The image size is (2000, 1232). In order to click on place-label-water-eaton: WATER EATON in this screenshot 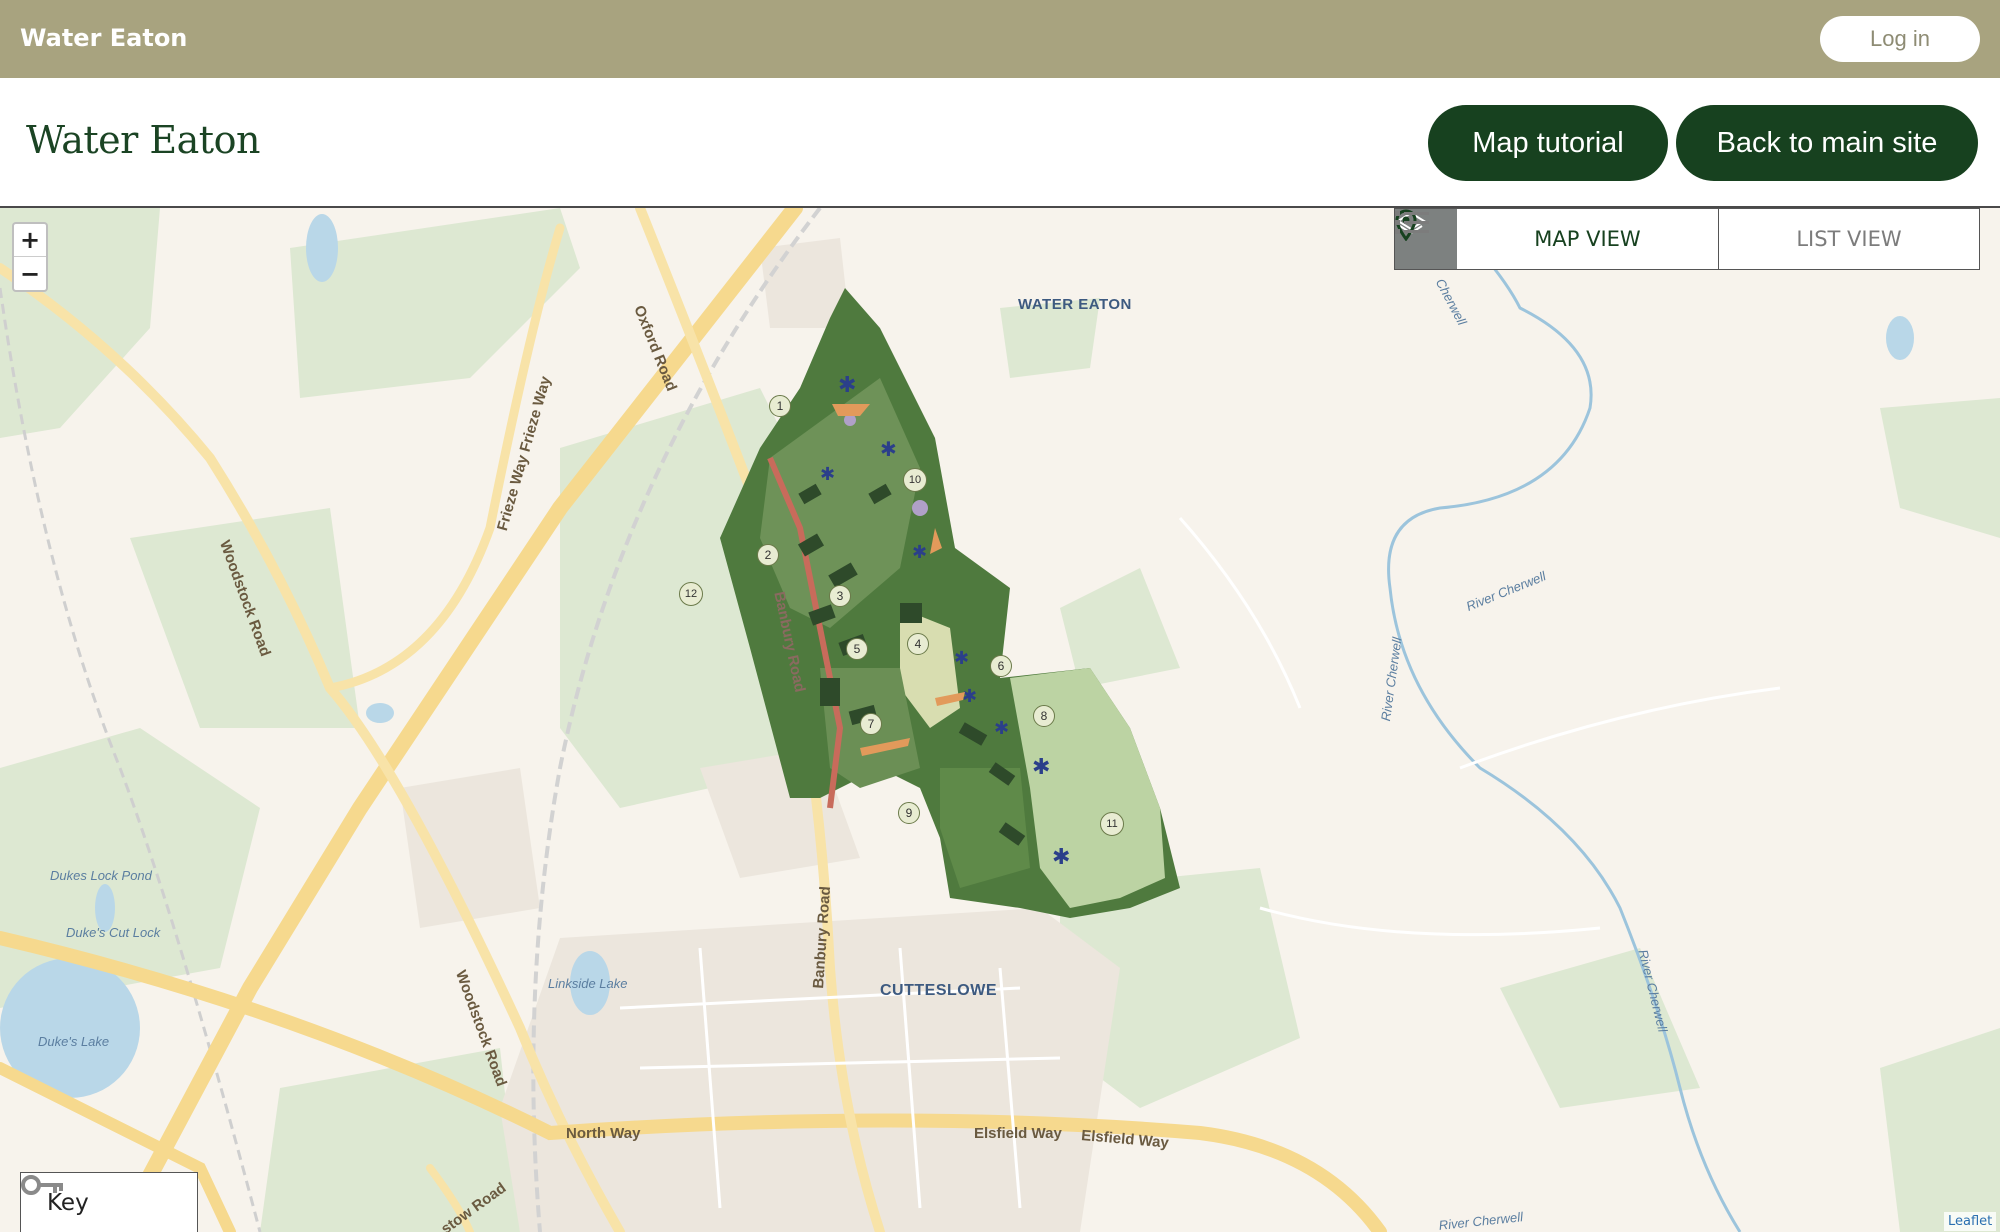, I will do `click(1075, 304)`.